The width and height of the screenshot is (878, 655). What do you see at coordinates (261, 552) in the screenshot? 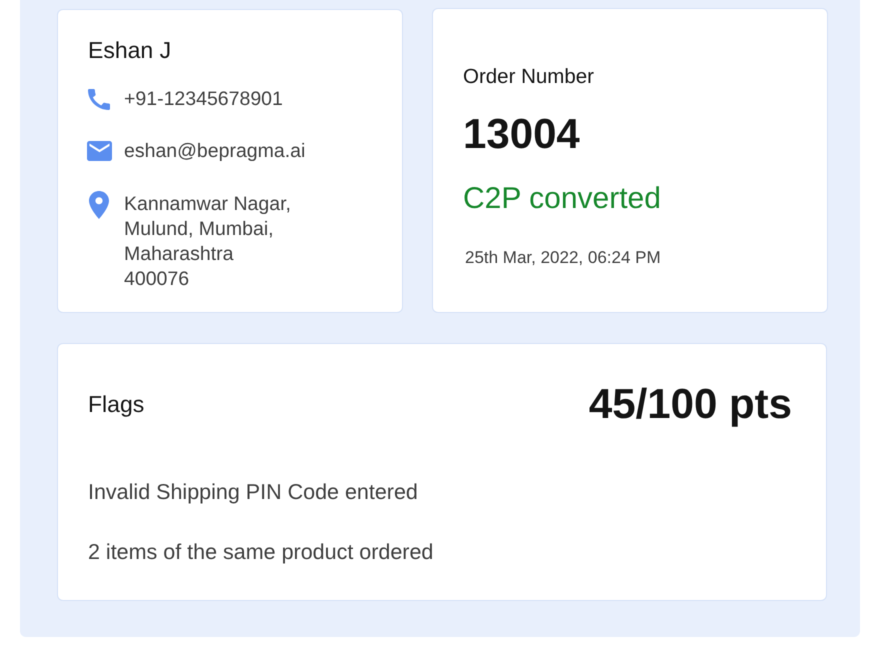
I see `flag-reason: 2 items of the same product ordered` at bounding box center [261, 552].